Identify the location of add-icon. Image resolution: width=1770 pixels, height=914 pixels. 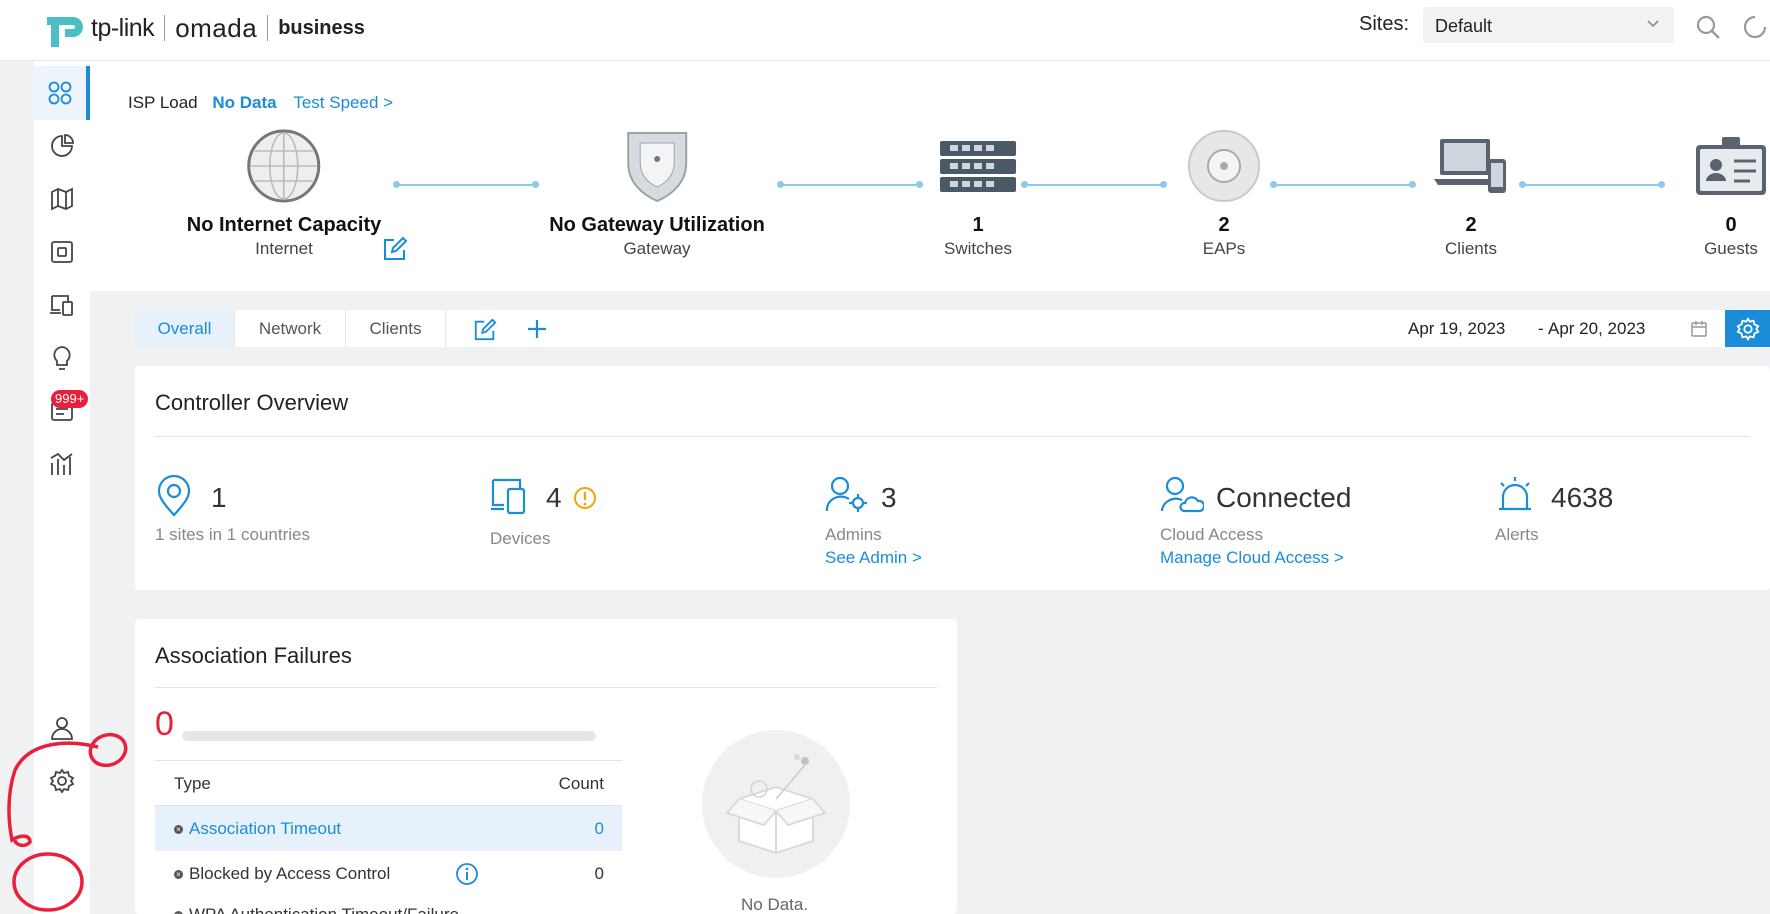
(537, 329).